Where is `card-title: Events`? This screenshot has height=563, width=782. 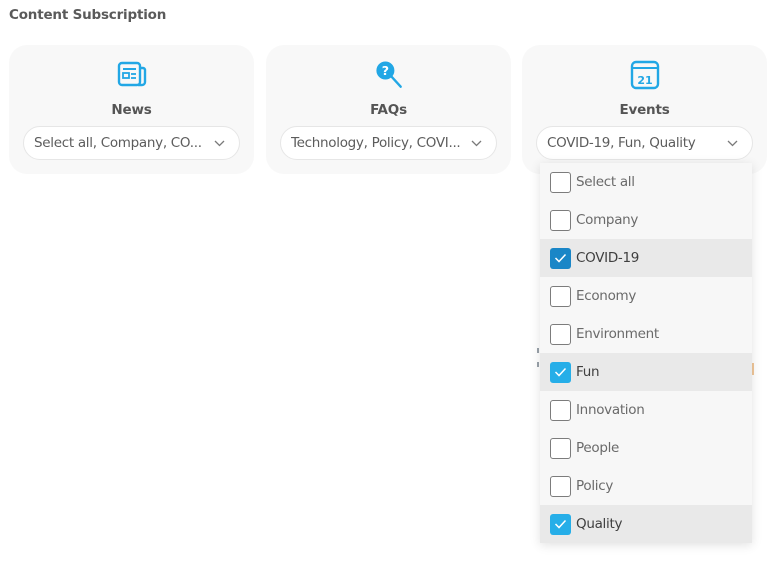
card-title: Events is located at coordinates (644, 110).